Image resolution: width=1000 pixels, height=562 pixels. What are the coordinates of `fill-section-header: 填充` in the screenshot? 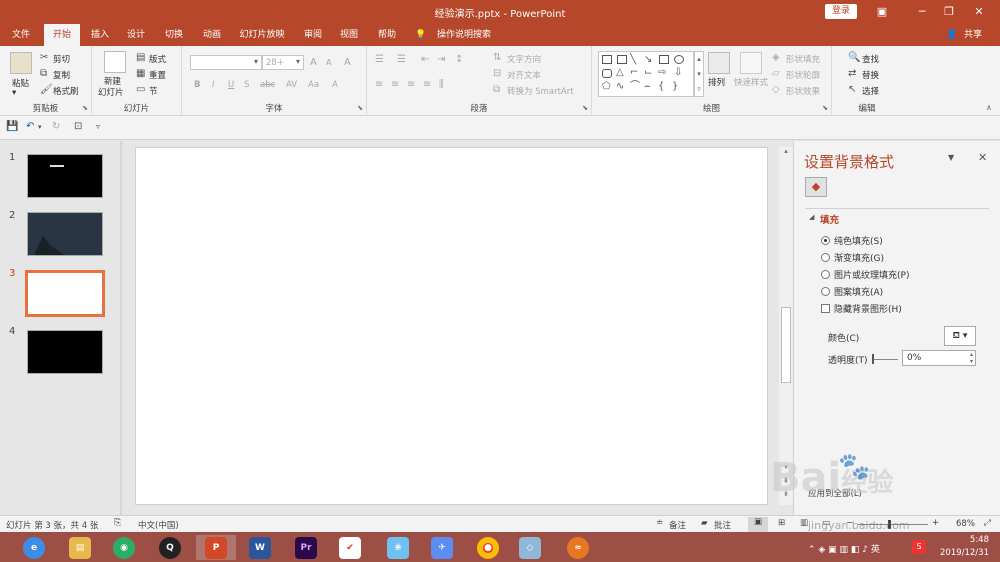 It's located at (829, 219).